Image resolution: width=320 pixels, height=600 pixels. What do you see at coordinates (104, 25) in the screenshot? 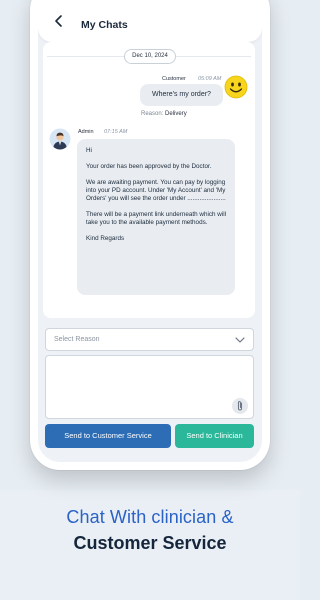
I see `page-title: My Chats` at bounding box center [104, 25].